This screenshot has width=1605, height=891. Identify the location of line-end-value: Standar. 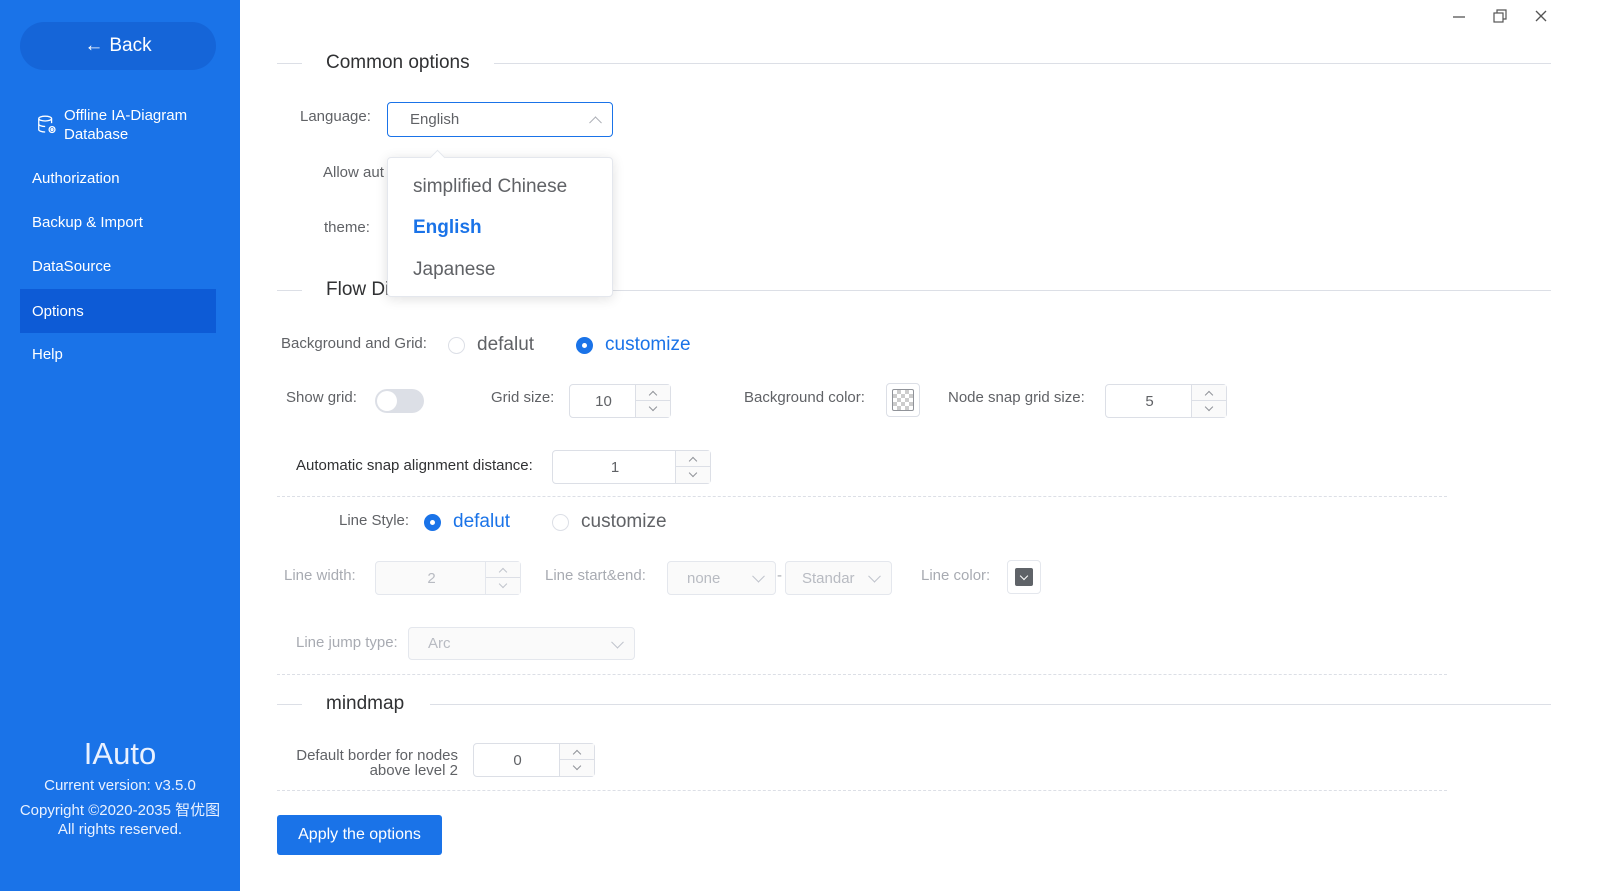
(828, 578).